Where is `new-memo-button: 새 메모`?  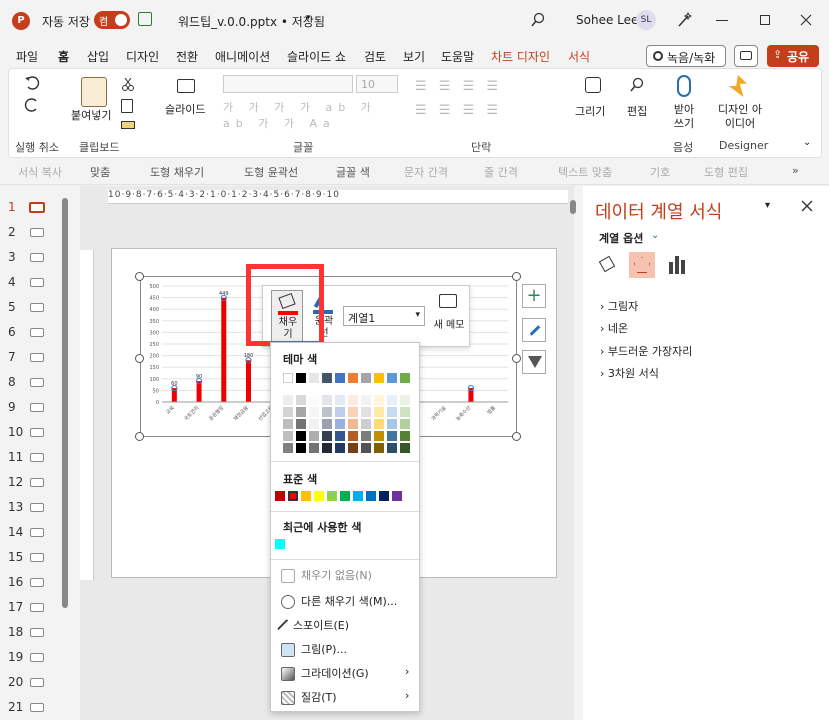 new-memo-button: 새 메모 is located at coordinates (449, 317).